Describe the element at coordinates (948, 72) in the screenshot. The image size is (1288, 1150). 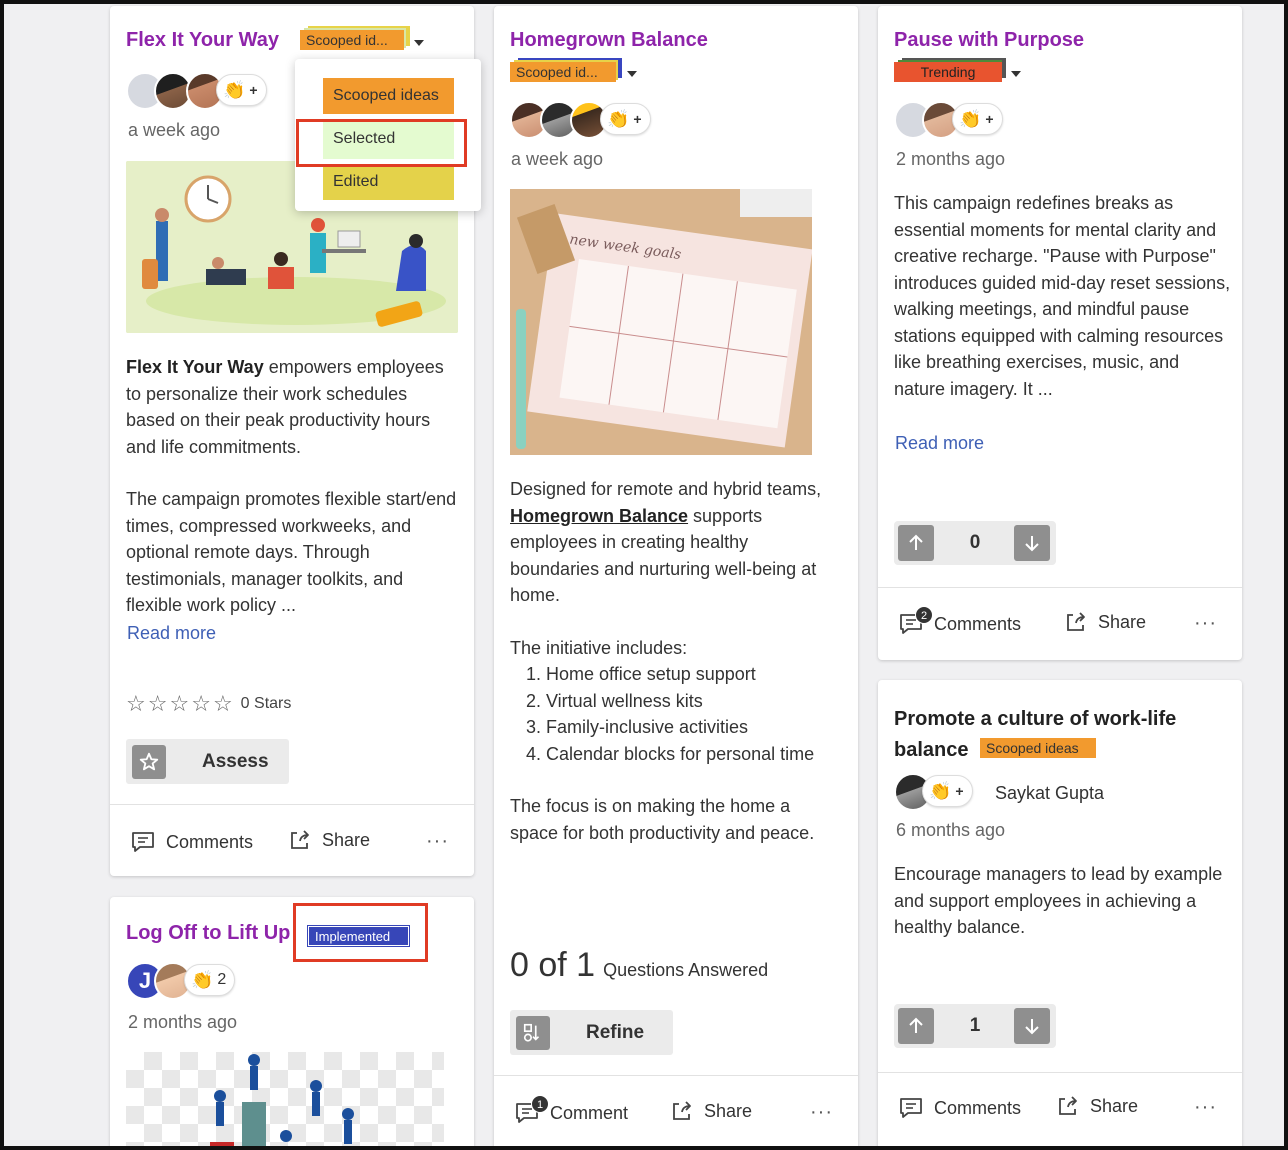
I see `status-tag: Trending` at that location.